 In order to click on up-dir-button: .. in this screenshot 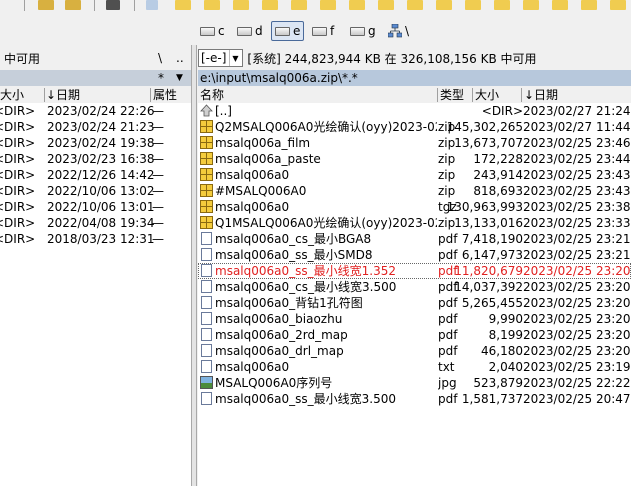, I will do `click(180, 58)`.